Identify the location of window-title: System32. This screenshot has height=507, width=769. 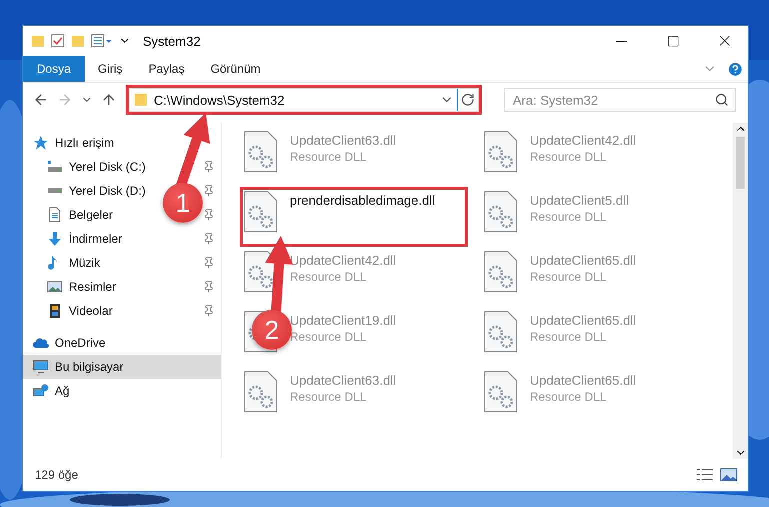
(172, 41).